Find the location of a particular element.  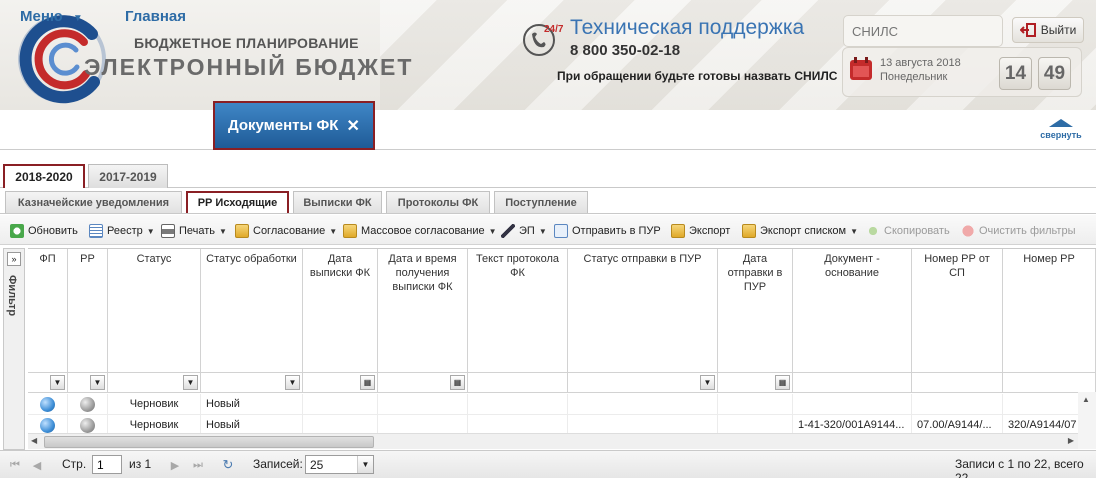

copy-label: Скопировать is located at coordinates (917, 231).